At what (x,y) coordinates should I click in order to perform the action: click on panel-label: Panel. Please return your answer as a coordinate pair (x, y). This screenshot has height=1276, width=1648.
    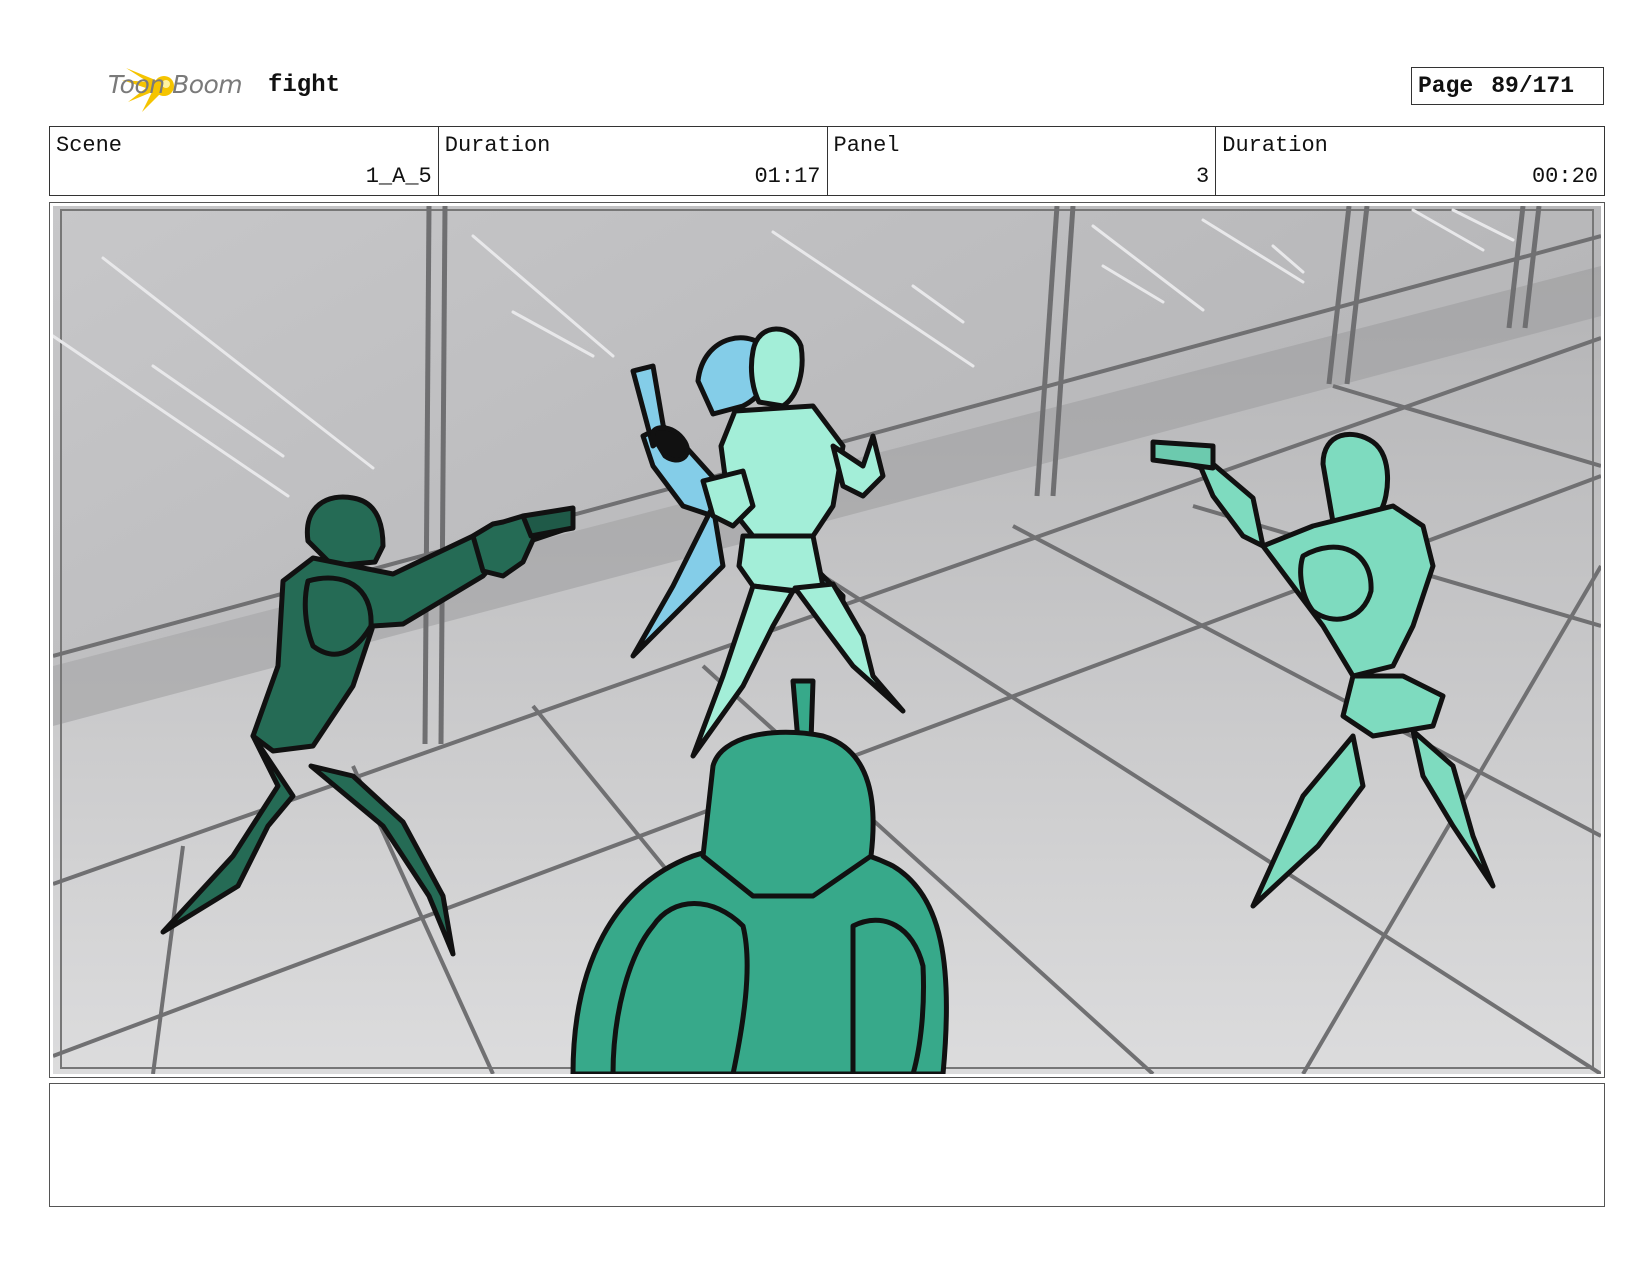
    Looking at the image, I should click on (866, 145).